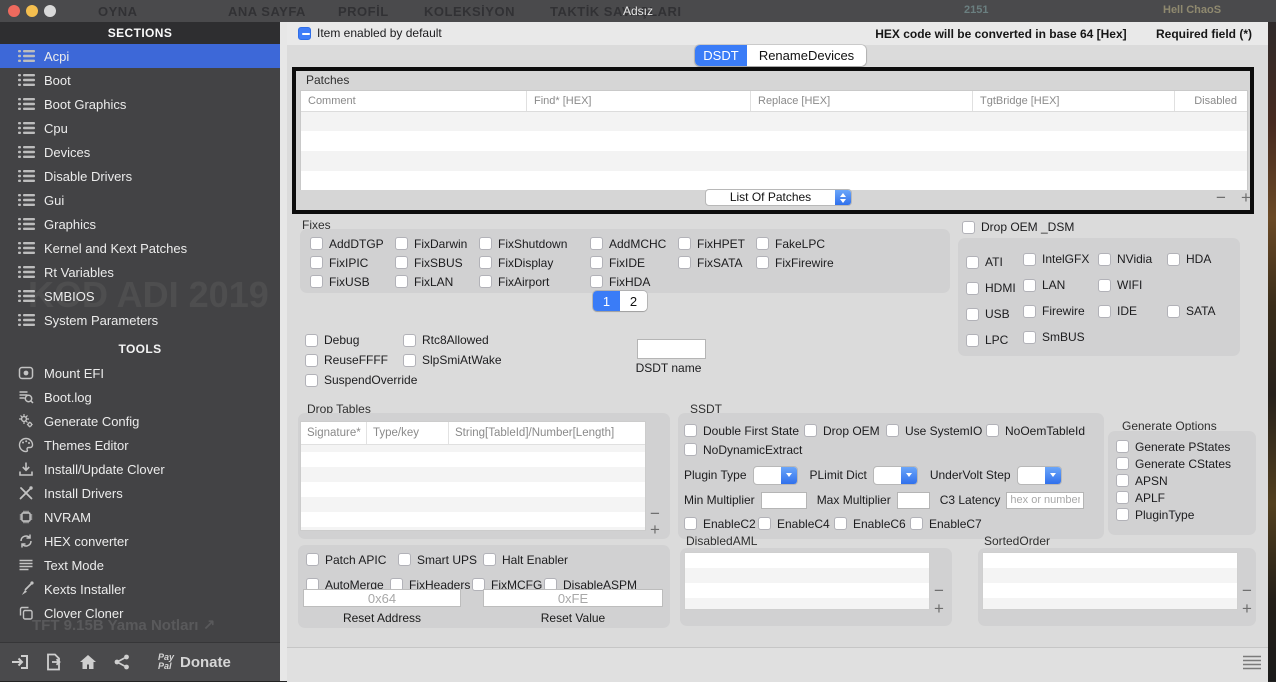 The height and width of the screenshot is (682, 1276). I want to click on checkbox-firewire: Firewire, so click(1054, 311).